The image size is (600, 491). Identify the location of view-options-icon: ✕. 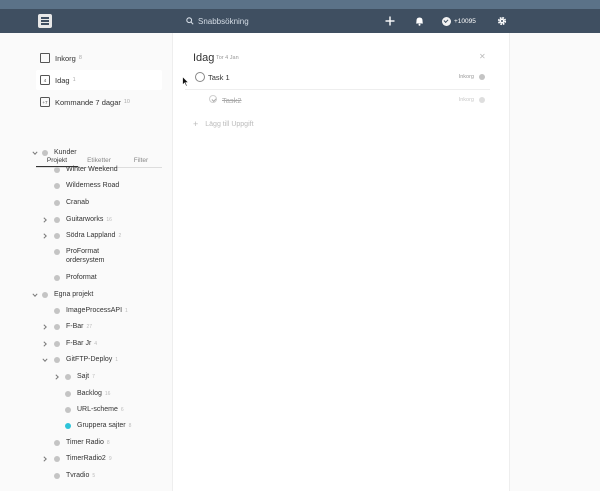
(482, 56).